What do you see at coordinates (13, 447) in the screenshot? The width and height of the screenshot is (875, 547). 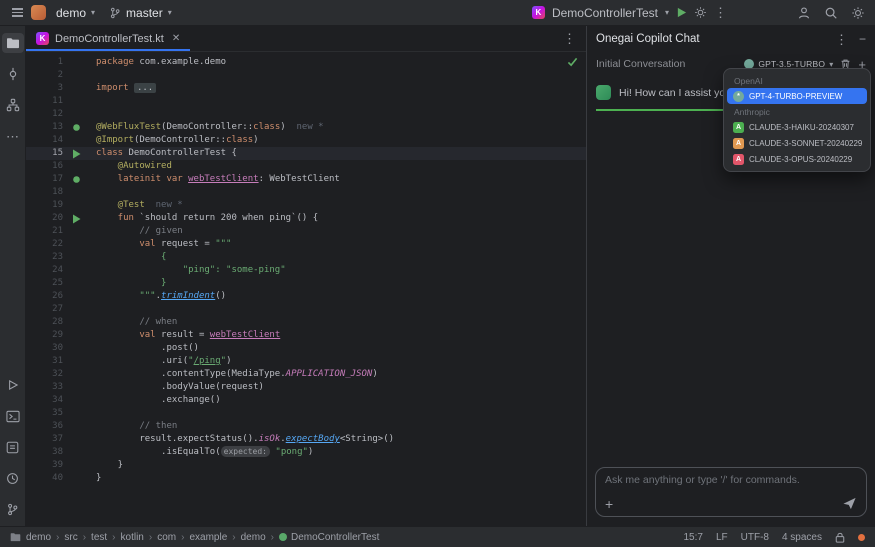 I see `problems-icon` at bounding box center [13, 447].